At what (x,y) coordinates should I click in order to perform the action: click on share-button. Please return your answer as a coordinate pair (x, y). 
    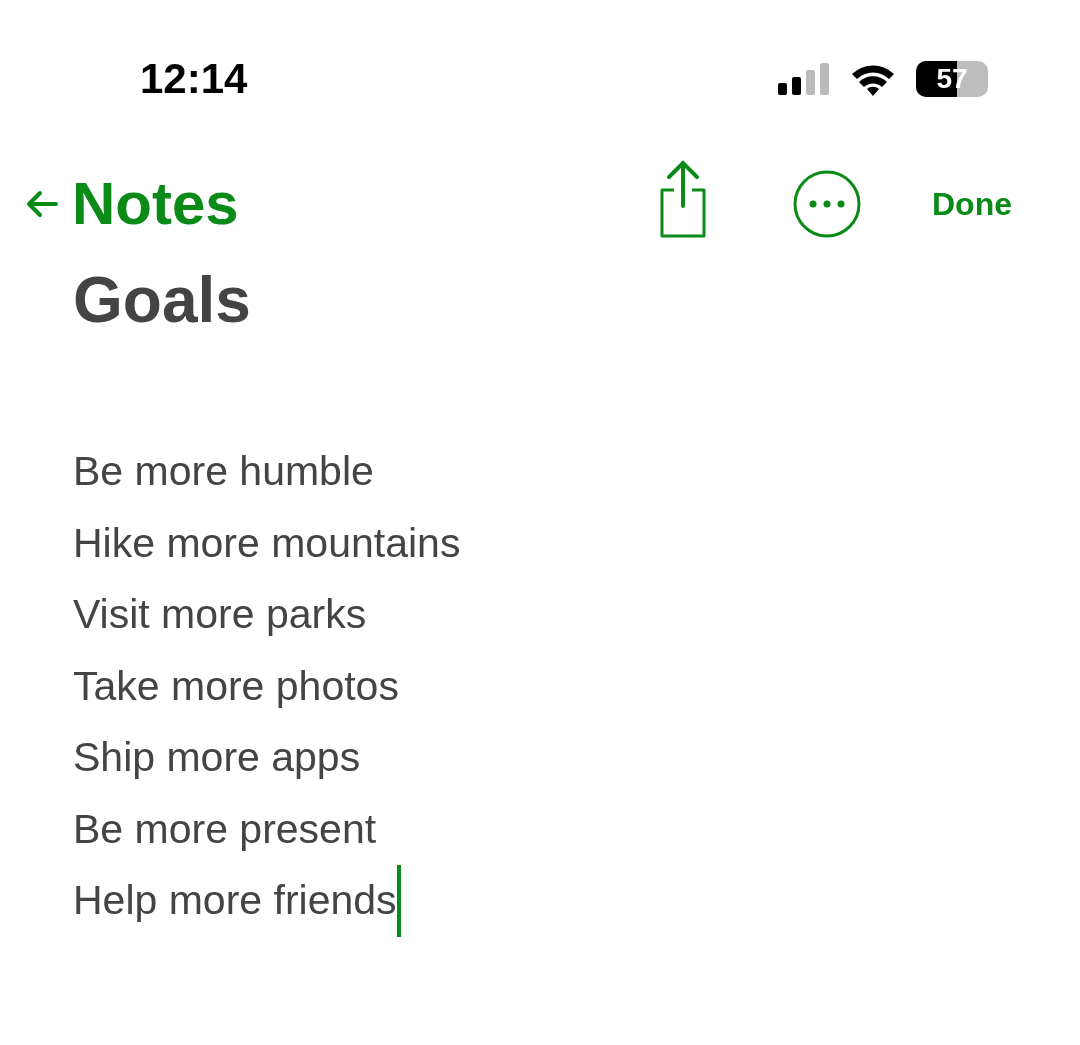
    Looking at the image, I should click on (683, 199).